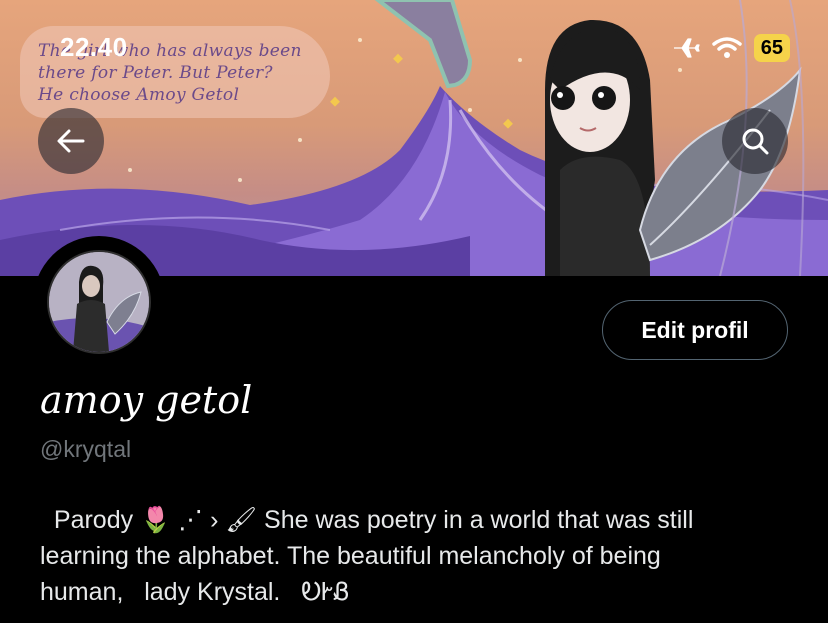  I want to click on search-icon, so click(755, 141).